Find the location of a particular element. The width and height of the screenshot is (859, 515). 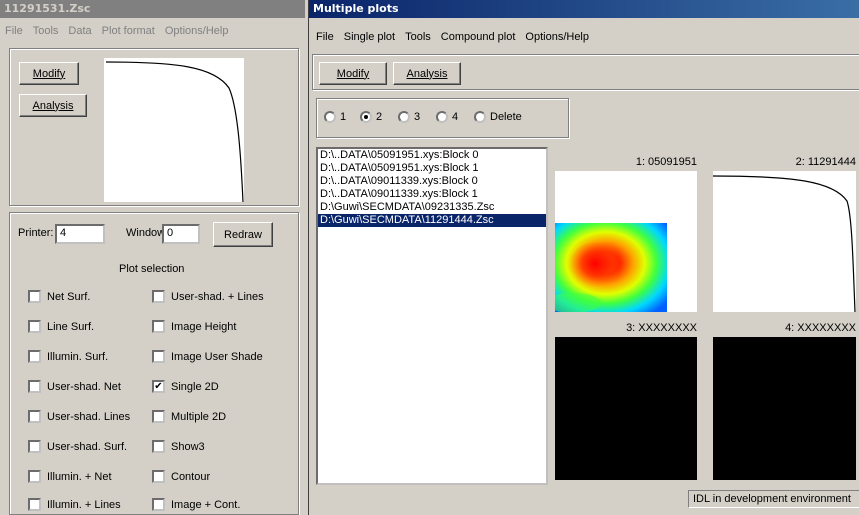

checkbox-single-2d: ✔ Single 2D is located at coordinates (185, 386).